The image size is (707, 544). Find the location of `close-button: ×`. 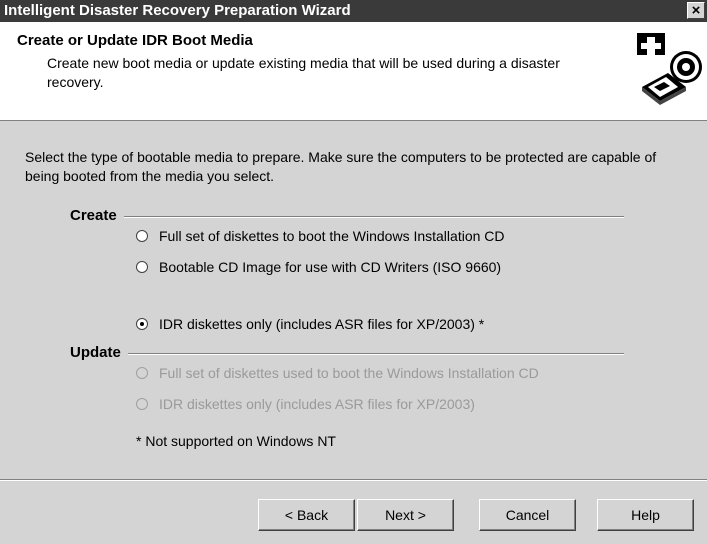

close-button: × is located at coordinates (696, 10).